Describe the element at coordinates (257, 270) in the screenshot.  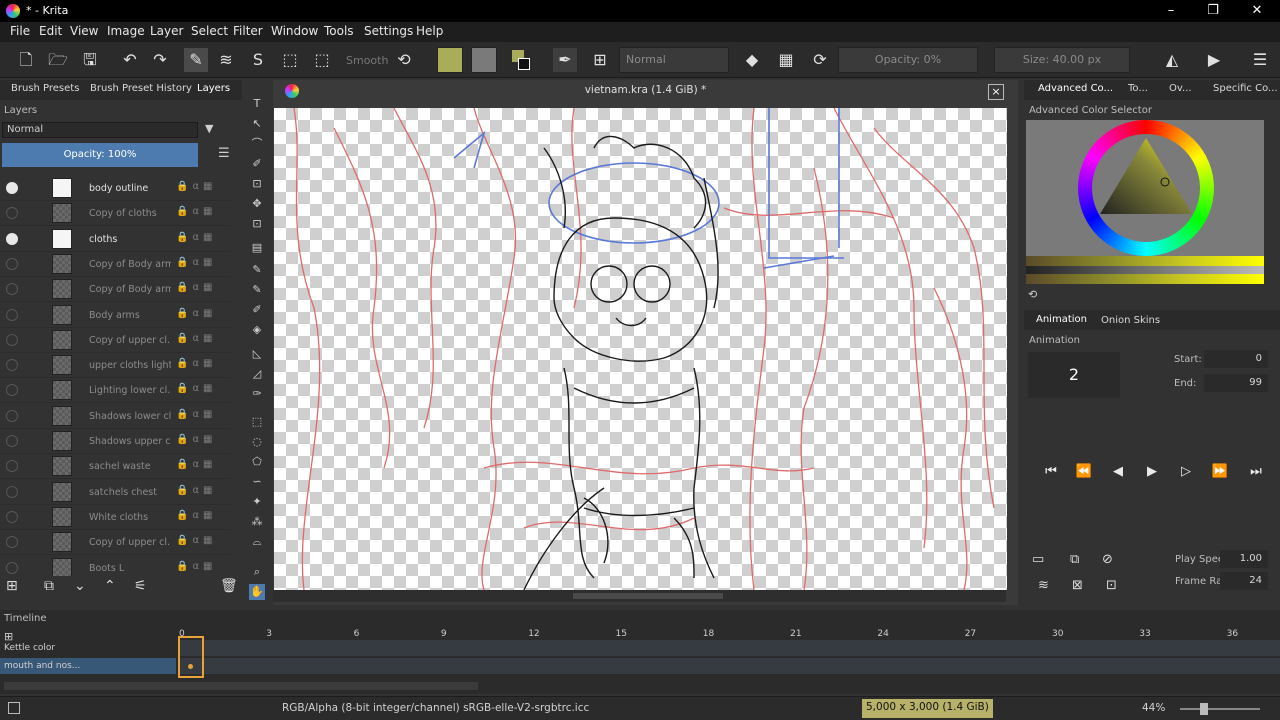
I see `color-picker-icon: ✎` at that location.